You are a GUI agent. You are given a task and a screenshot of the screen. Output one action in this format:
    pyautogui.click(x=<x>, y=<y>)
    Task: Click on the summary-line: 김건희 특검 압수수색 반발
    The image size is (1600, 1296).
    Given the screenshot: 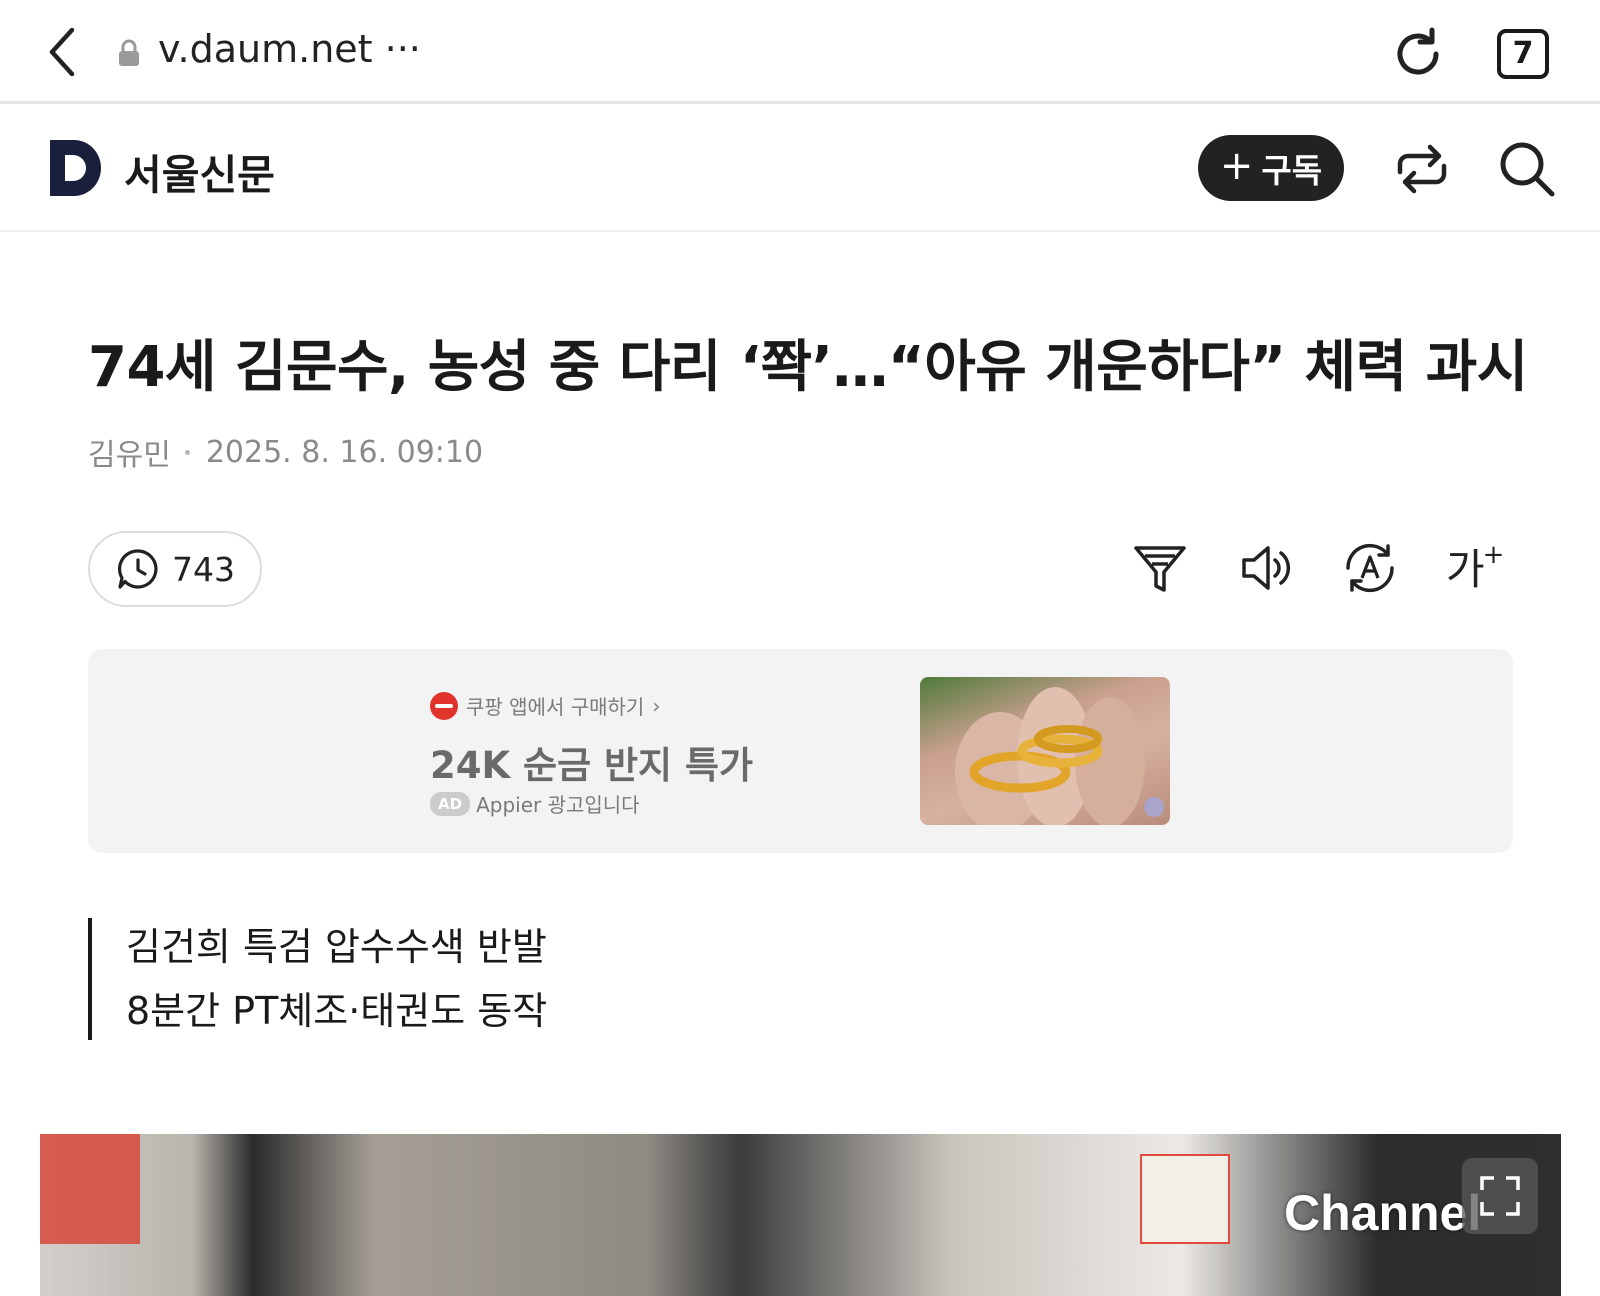 What is the action you would take?
    pyautogui.click(x=336, y=947)
    